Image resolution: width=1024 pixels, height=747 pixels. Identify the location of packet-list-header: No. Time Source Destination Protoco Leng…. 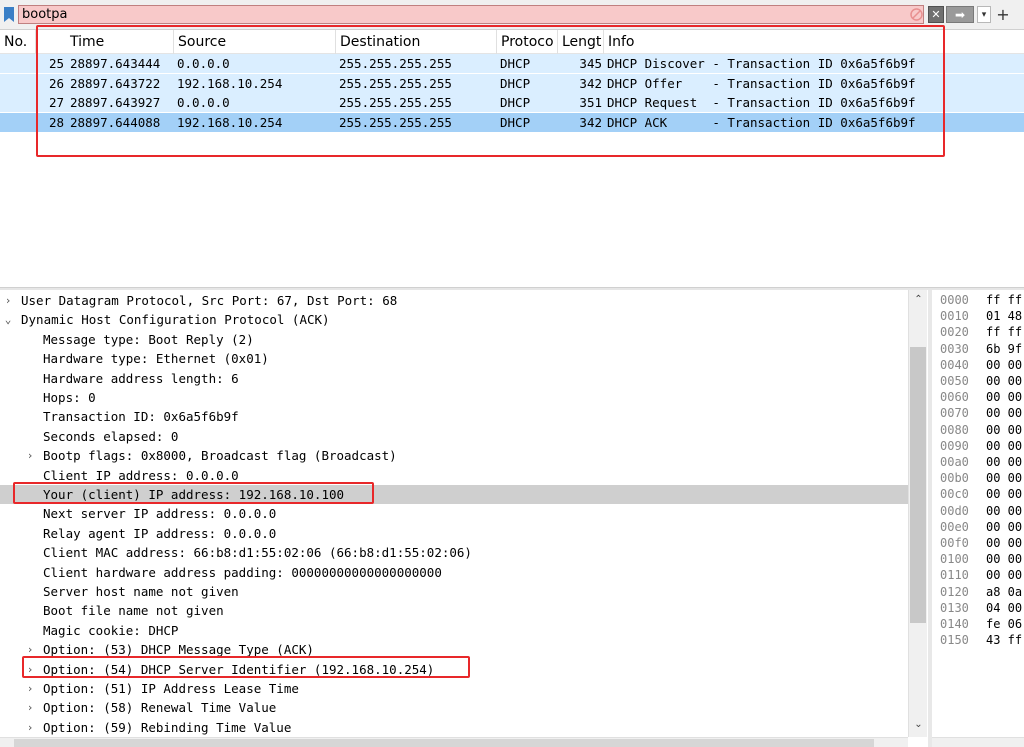
(512, 42).